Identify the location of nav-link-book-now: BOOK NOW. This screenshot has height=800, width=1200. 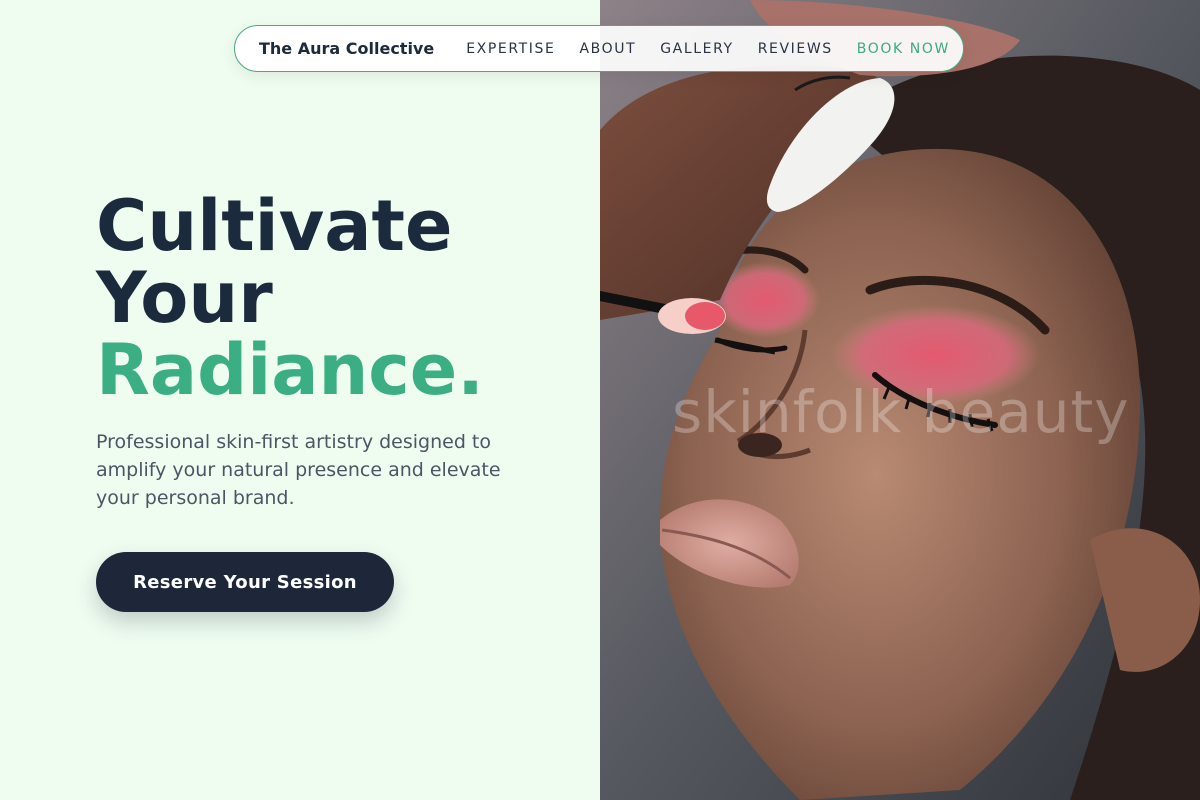
(903, 49).